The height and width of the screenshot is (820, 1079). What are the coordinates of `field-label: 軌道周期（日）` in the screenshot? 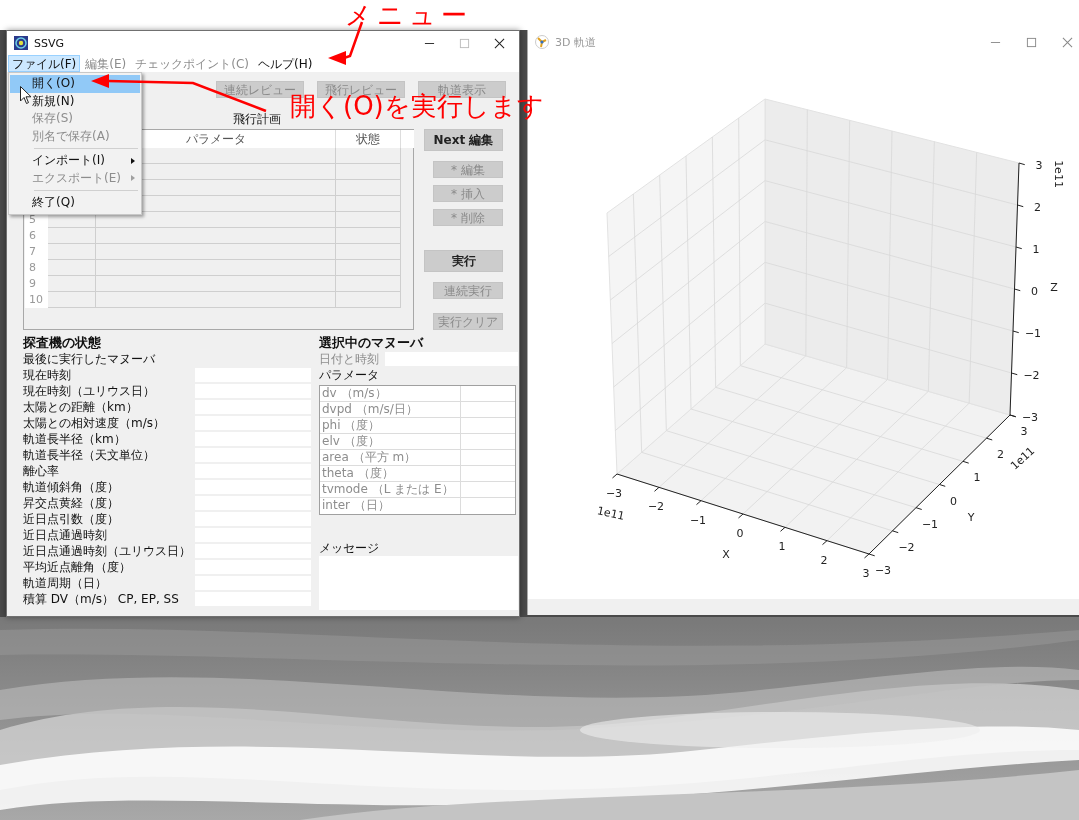 It's located at (65, 583).